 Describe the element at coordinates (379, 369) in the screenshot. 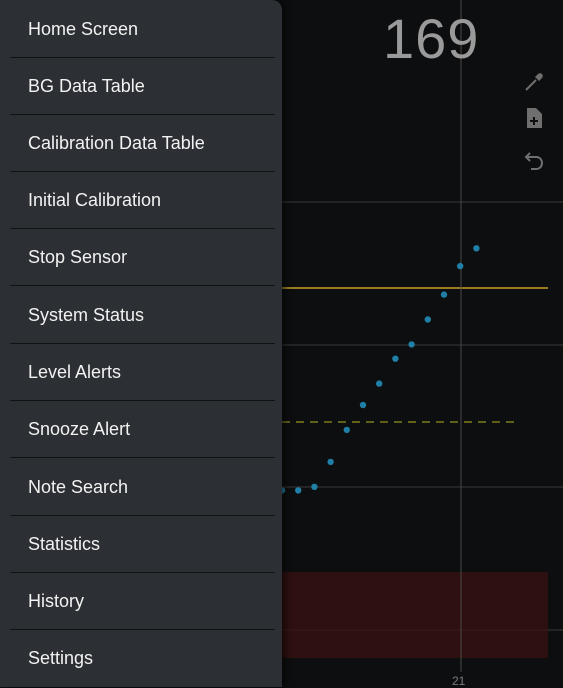

I see `bg-points` at that location.